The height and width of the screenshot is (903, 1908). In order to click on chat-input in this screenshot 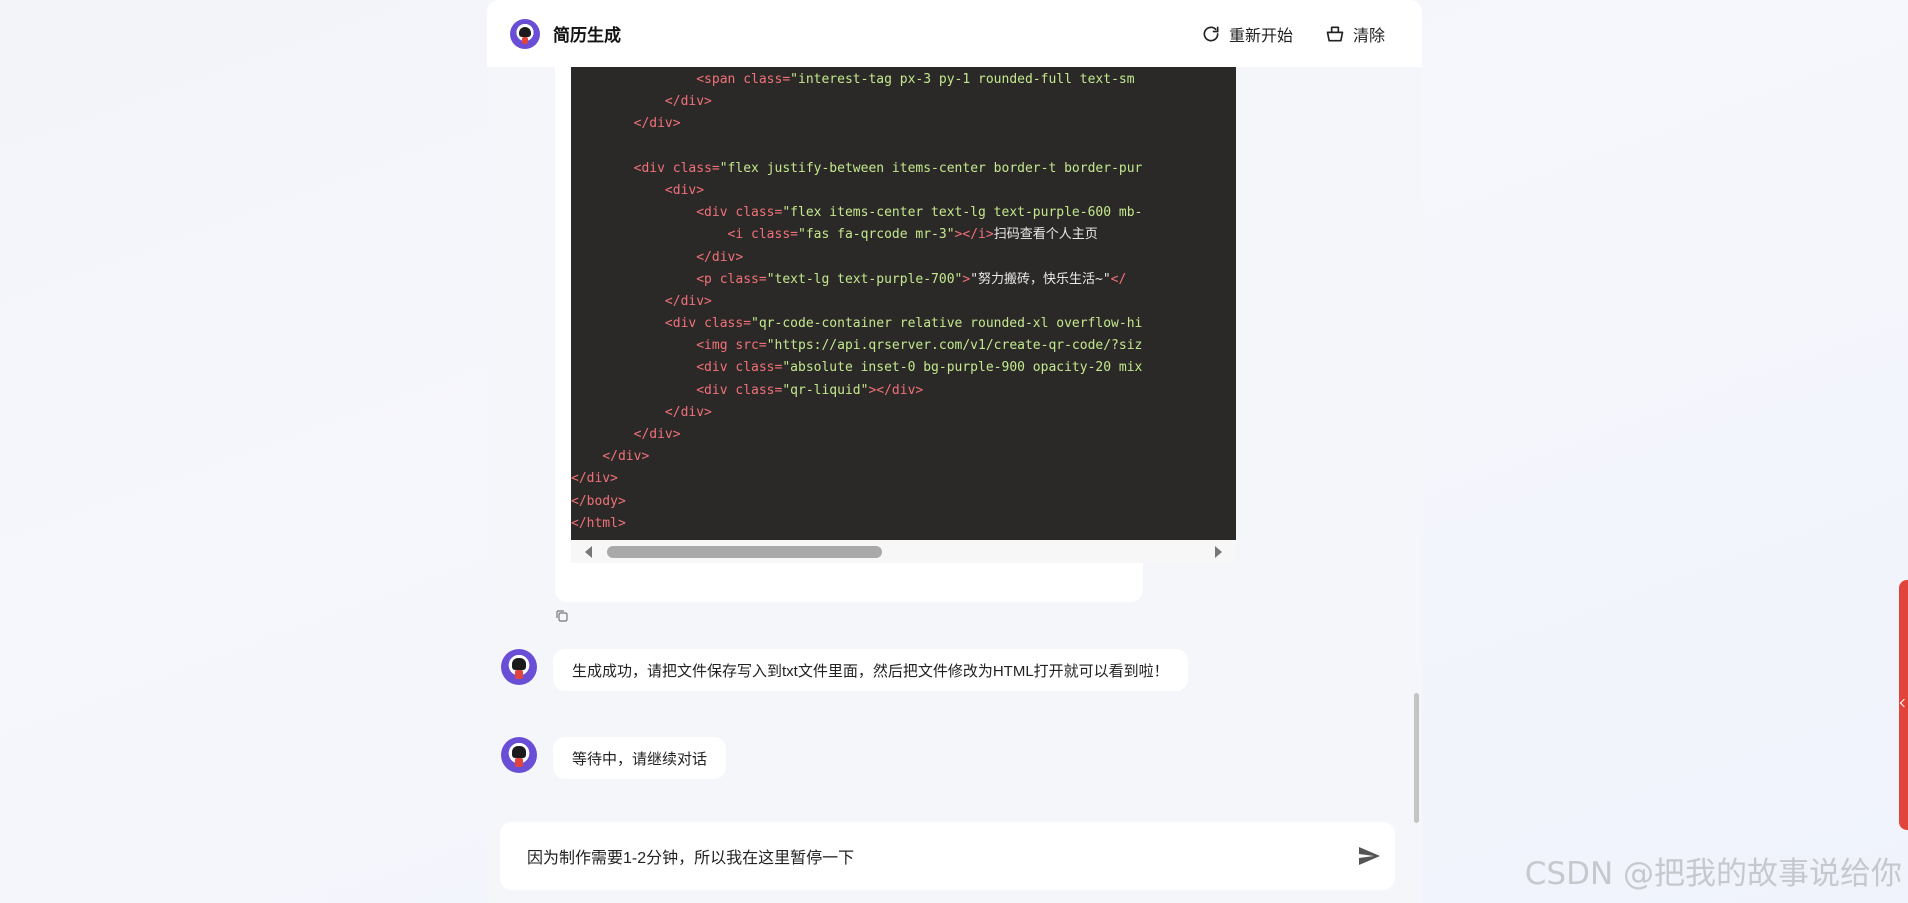, I will do `click(927, 856)`.